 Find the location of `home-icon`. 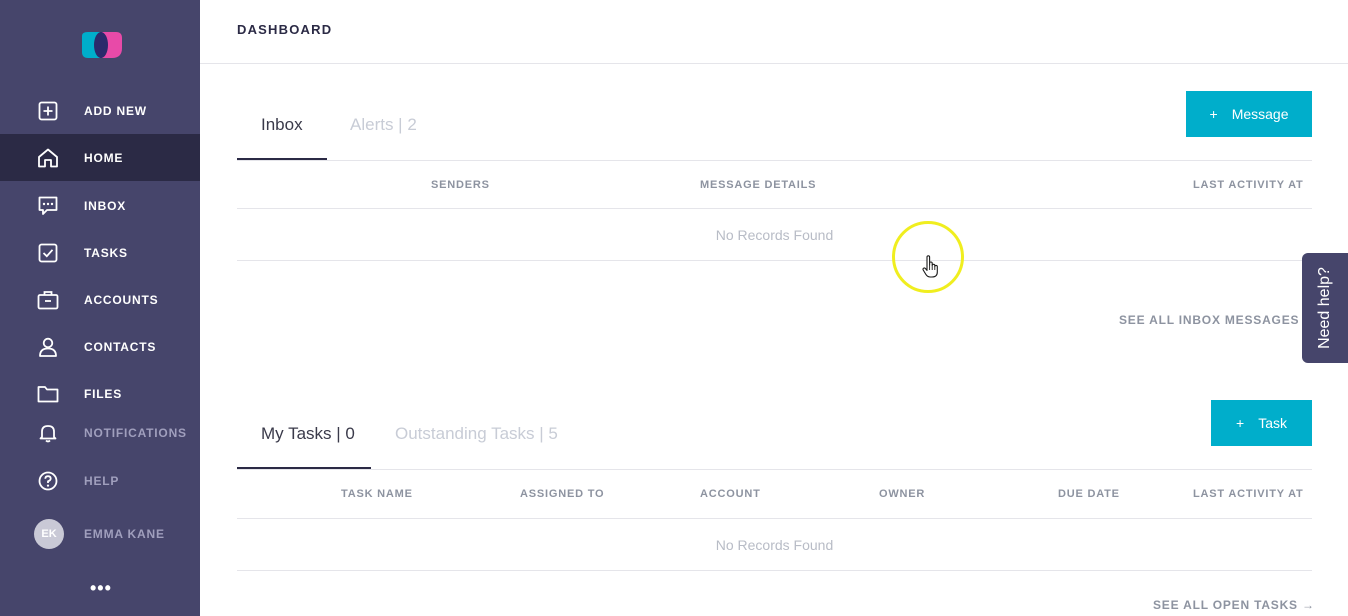

home-icon is located at coordinates (48, 158).